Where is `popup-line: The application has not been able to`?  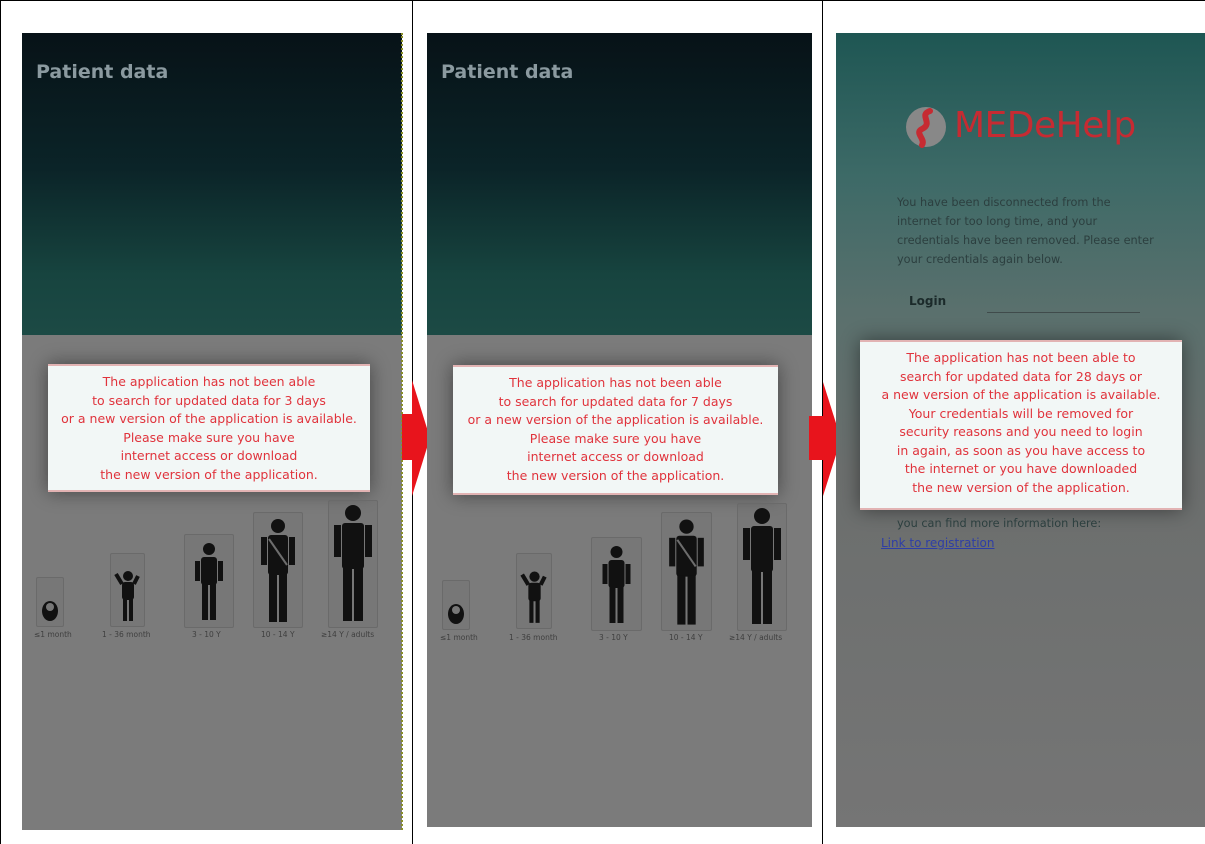
popup-line: The application has not been able to is located at coordinates (1021, 357).